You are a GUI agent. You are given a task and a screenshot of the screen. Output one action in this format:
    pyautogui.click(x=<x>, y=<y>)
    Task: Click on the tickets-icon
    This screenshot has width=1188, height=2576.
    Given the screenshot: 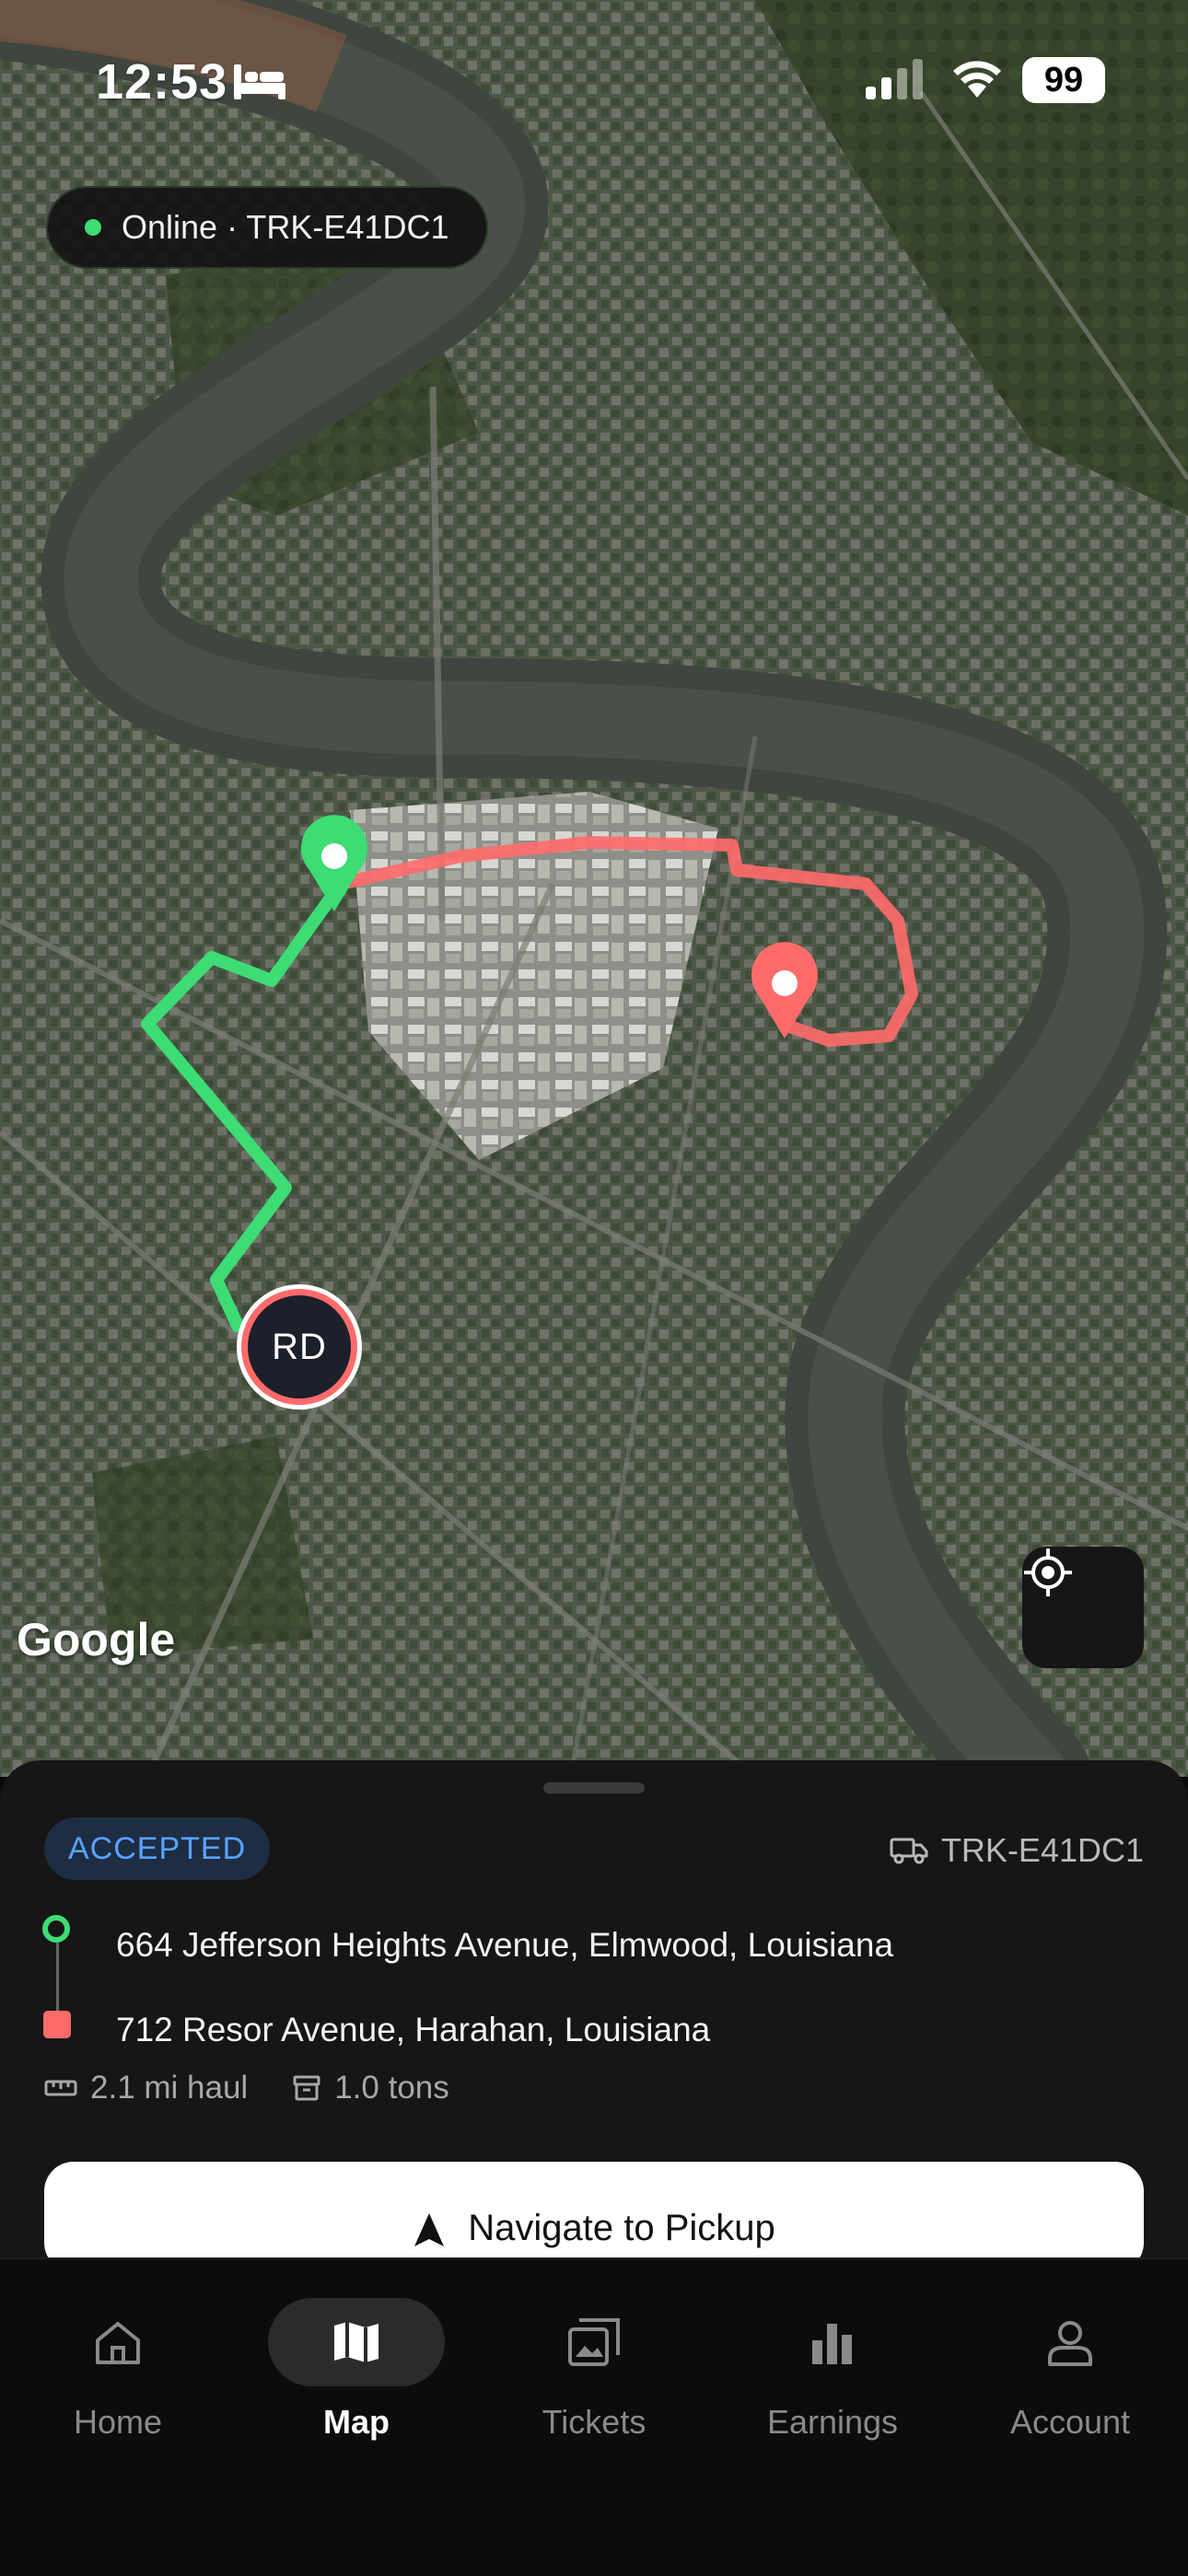 What is the action you would take?
    pyautogui.click(x=594, y=2342)
    